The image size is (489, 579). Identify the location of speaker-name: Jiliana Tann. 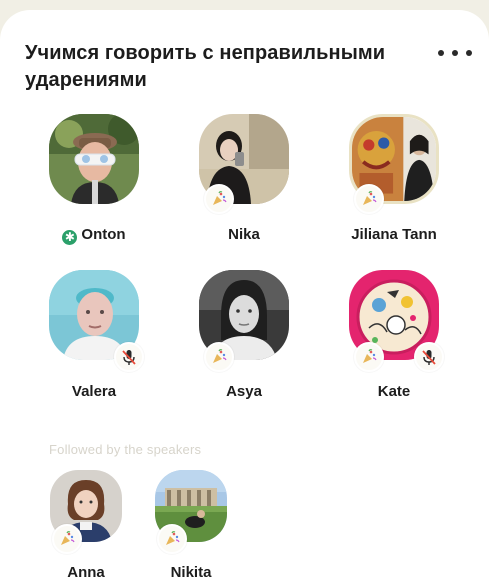
(394, 234).